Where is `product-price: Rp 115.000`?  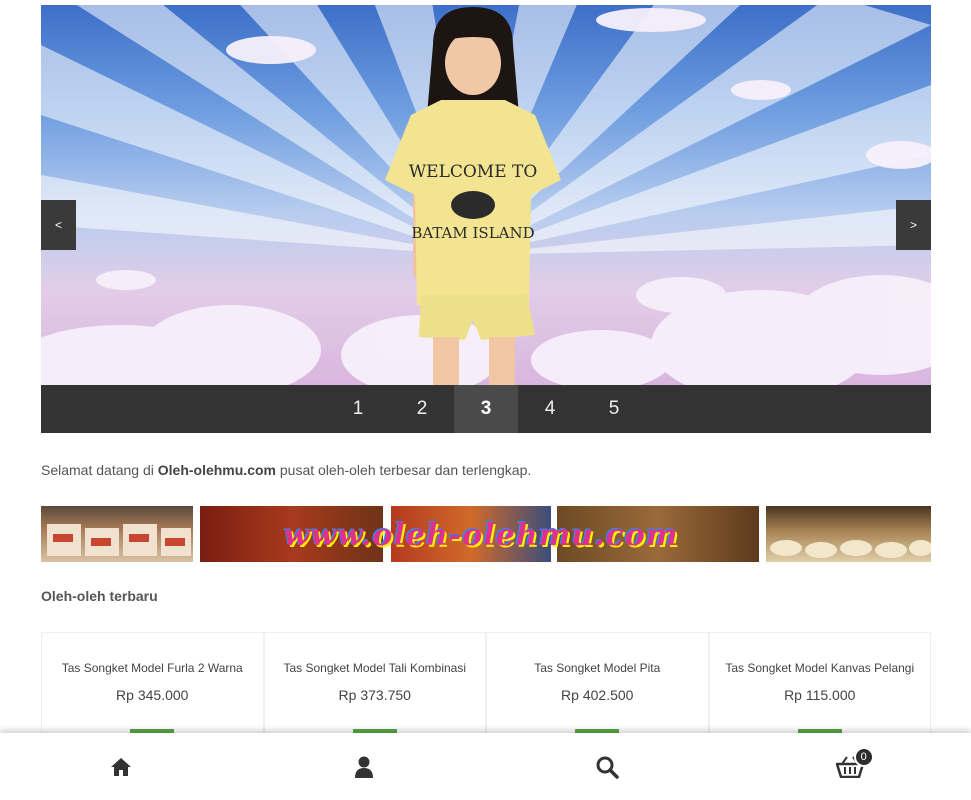
product-price: Rp 115.000 is located at coordinates (820, 695).